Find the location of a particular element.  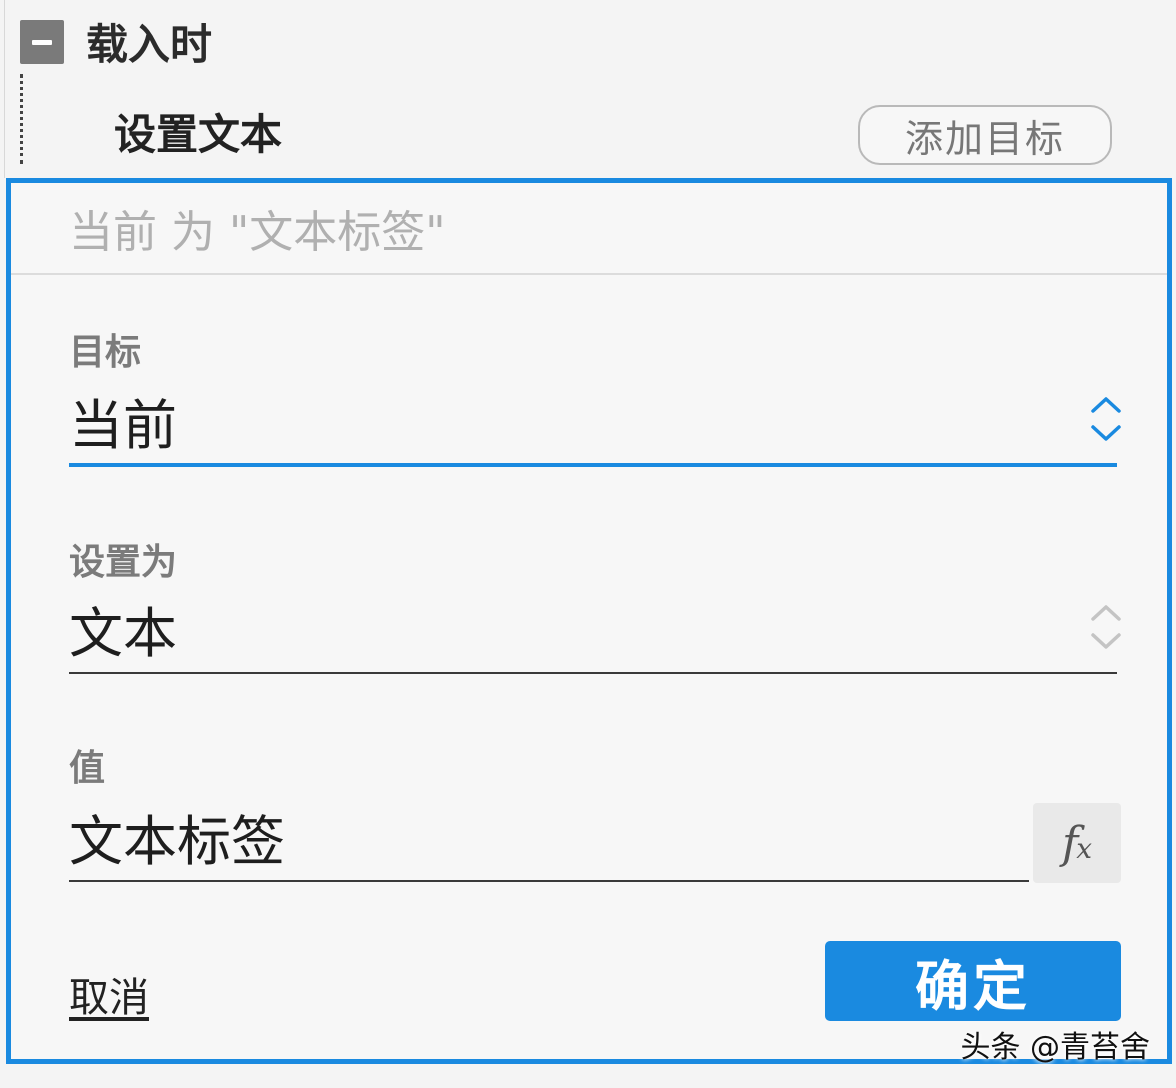

action-title: 设置文本 is located at coordinates (198, 134).